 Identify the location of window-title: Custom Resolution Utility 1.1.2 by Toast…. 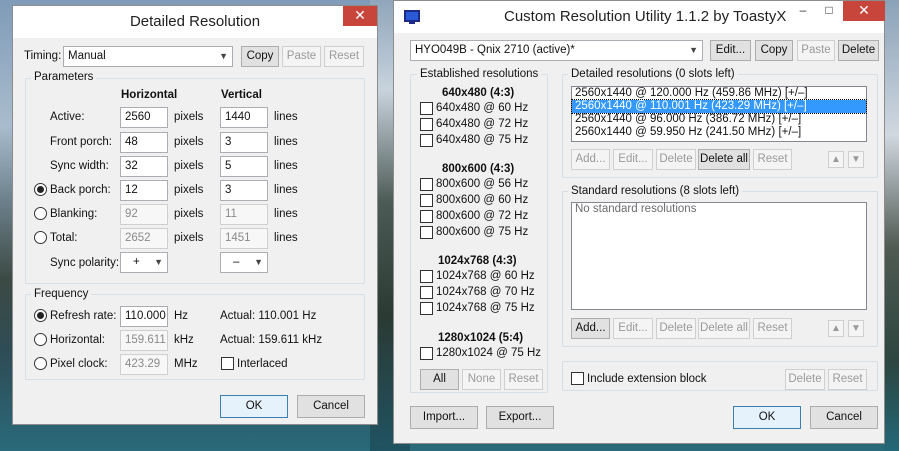
(645, 16).